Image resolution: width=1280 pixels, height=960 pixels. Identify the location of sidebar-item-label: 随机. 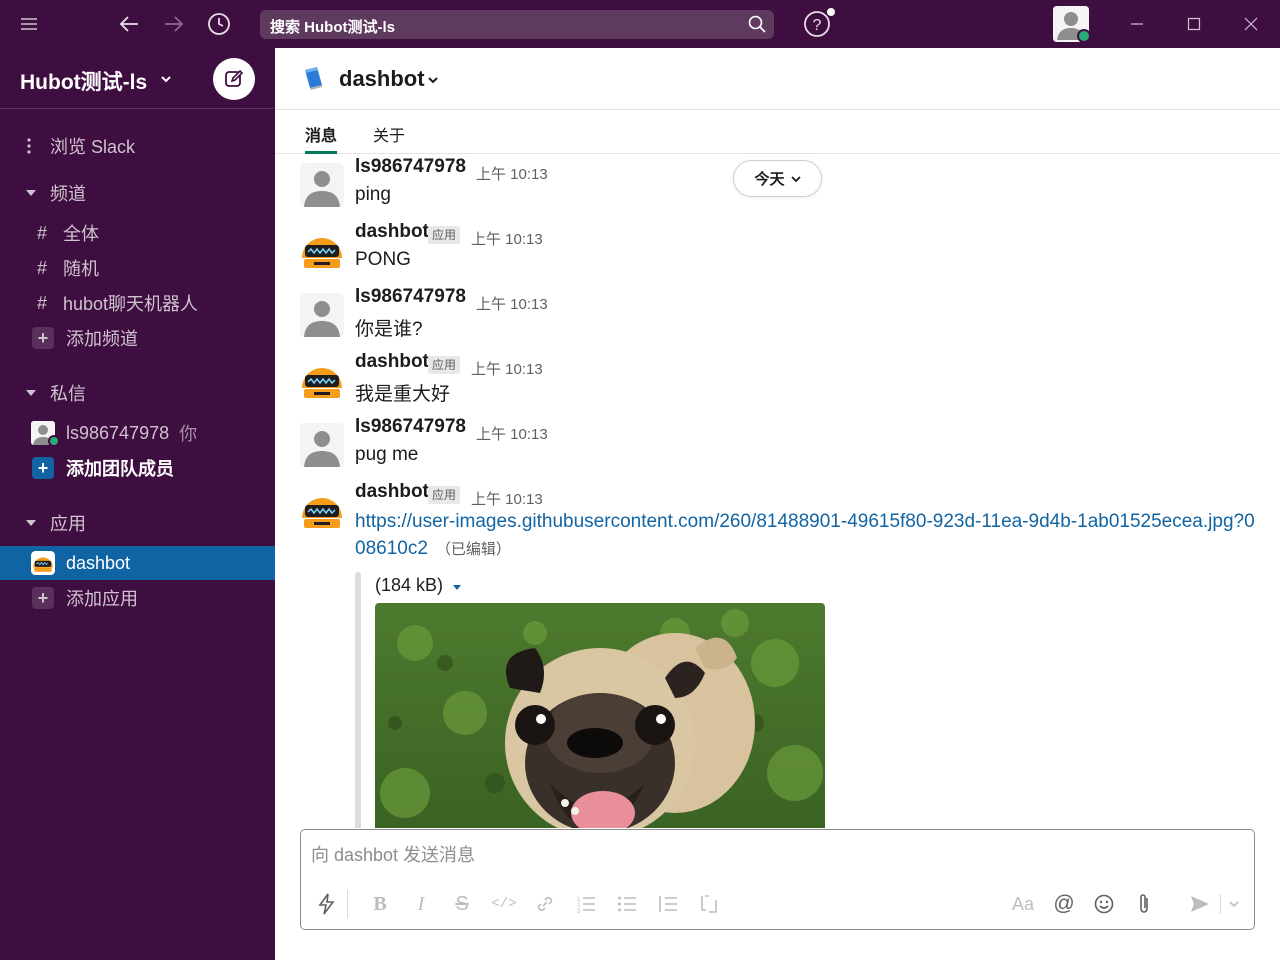
(81, 269).